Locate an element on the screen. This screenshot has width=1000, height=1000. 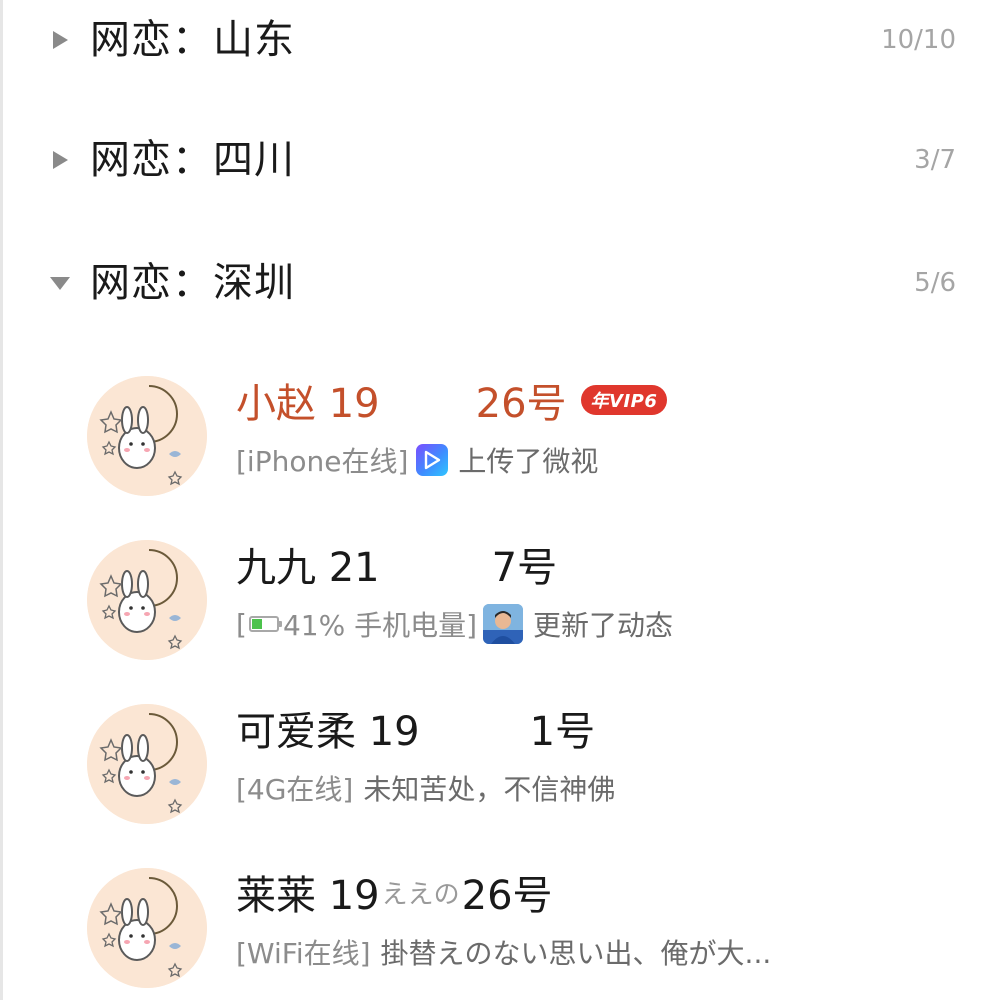
online-status-tag: [WiFi在线] is located at coordinates (303, 953).